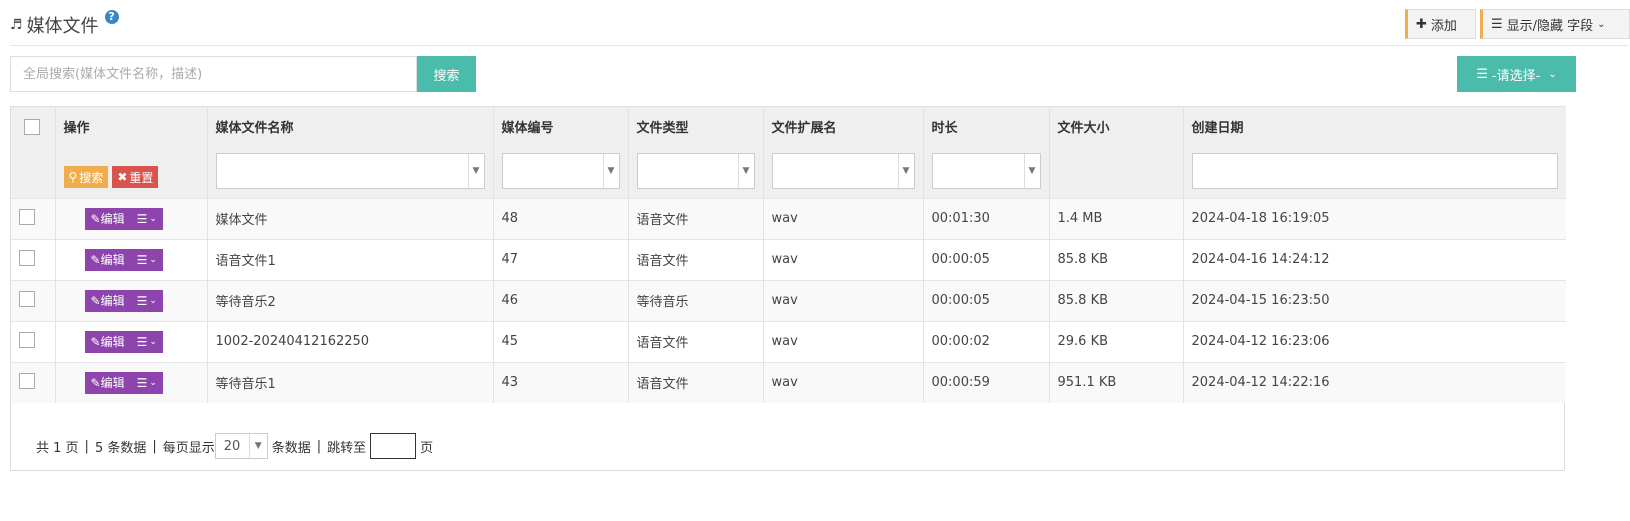 This screenshot has width=1630, height=521. Describe the element at coordinates (696, 300) in the screenshot. I see `cell-type: 等待音乐` at that location.